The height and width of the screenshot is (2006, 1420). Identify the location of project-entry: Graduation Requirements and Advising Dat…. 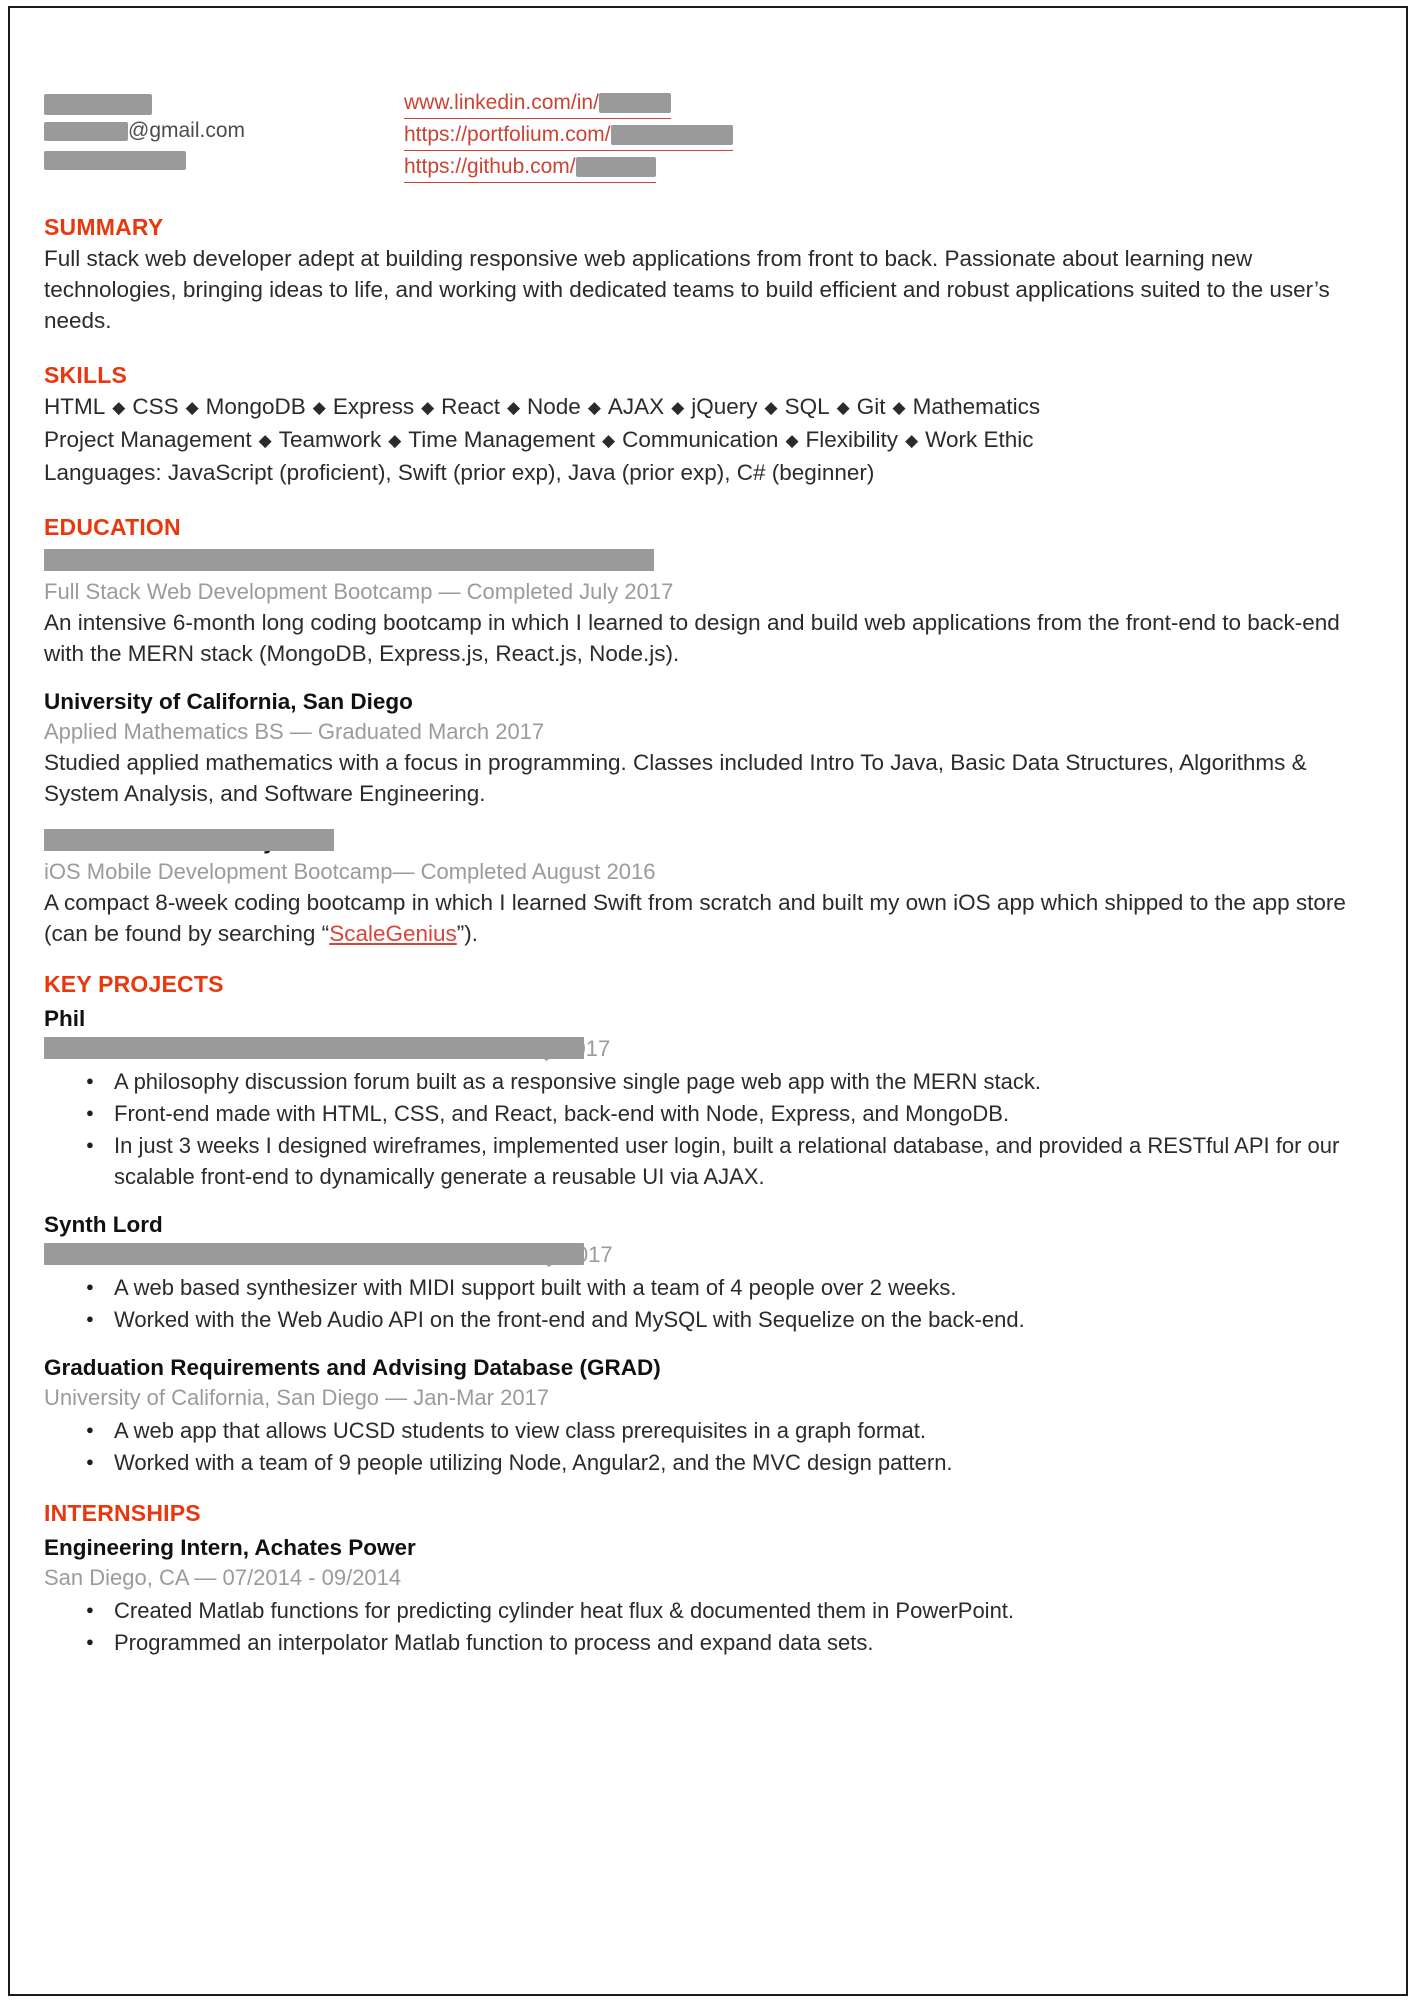
(704, 1415).